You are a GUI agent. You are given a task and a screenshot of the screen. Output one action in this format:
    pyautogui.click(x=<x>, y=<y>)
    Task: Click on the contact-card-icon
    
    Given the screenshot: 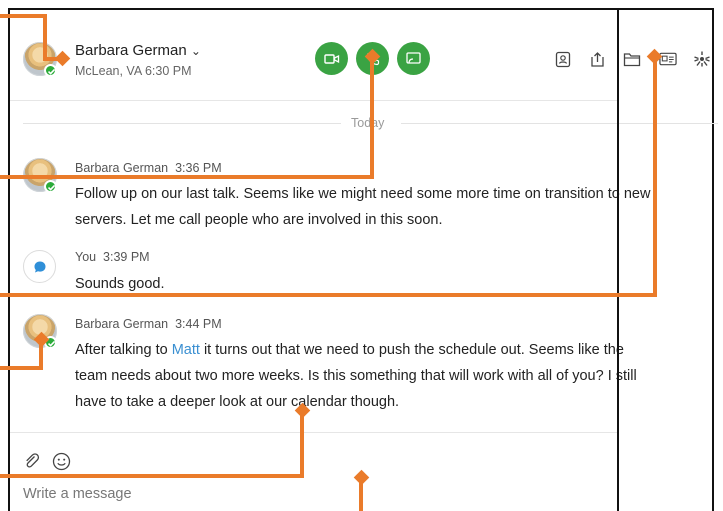 What is the action you would take?
    pyautogui.click(x=563, y=59)
    